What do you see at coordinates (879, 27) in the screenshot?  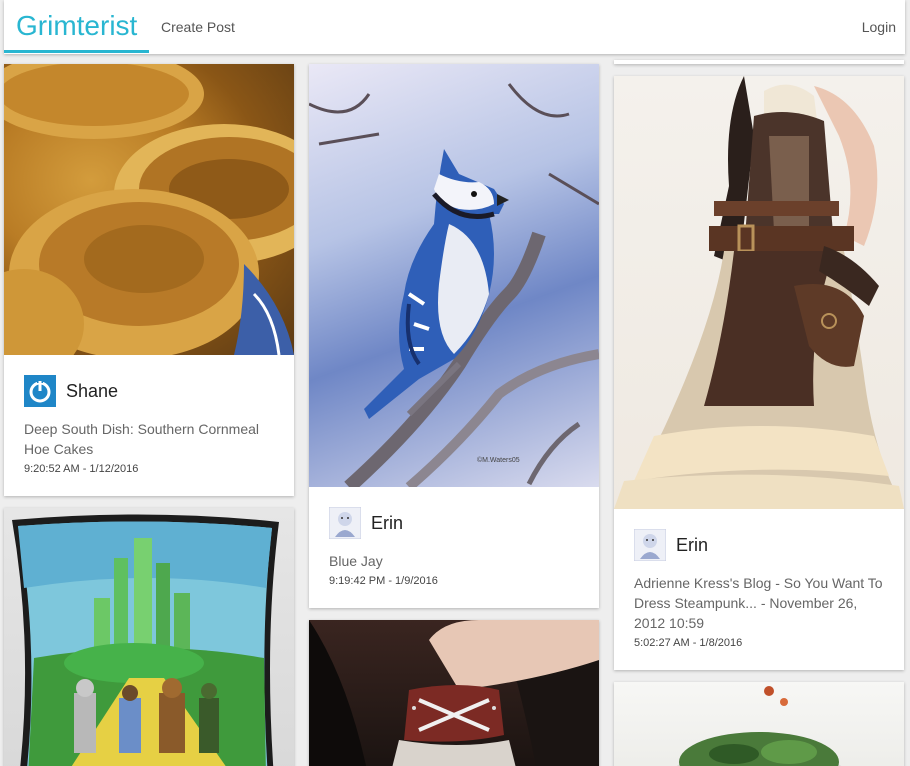 I see `login-link: Login` at bounding box center [879, 27].